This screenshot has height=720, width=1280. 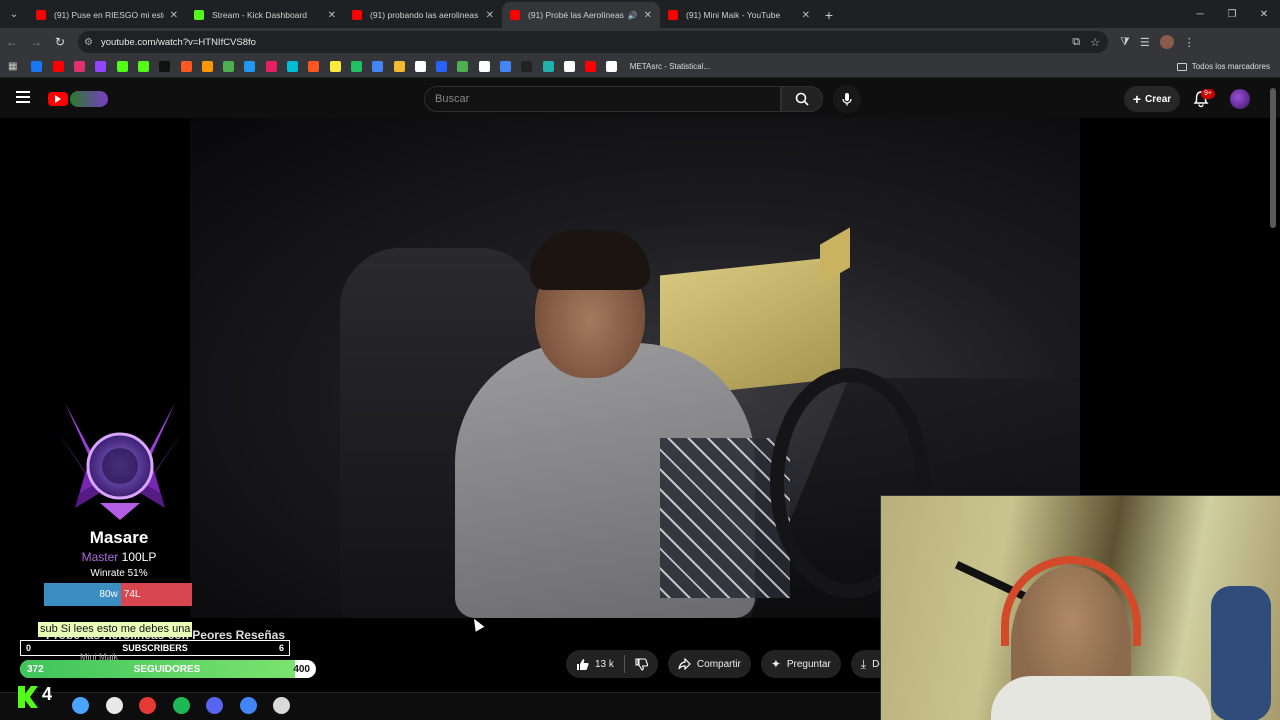 What do you see at coordinates (1152, 99) in the screenshot?
I see `create-button: + Crear` at bounding box center [1152, 99].